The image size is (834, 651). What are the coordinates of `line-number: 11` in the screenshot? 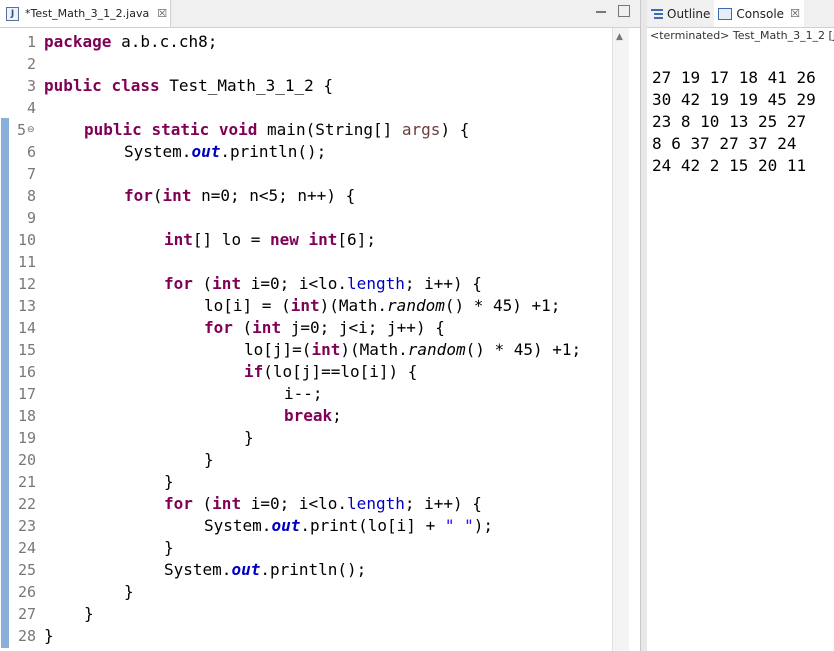 It's located at (26, 262).